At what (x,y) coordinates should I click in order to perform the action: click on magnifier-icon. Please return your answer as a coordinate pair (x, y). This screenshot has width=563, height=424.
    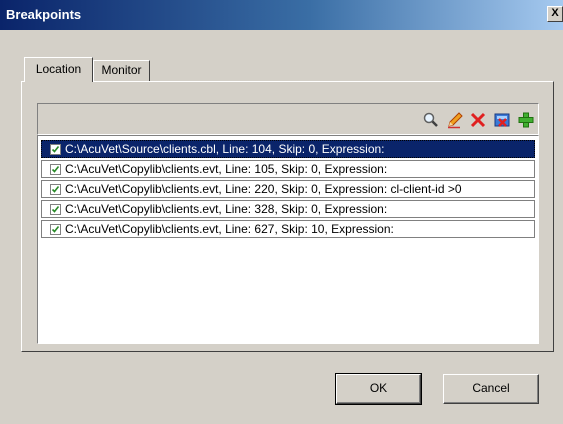
    Looking at the image, I should click on (431, 120).